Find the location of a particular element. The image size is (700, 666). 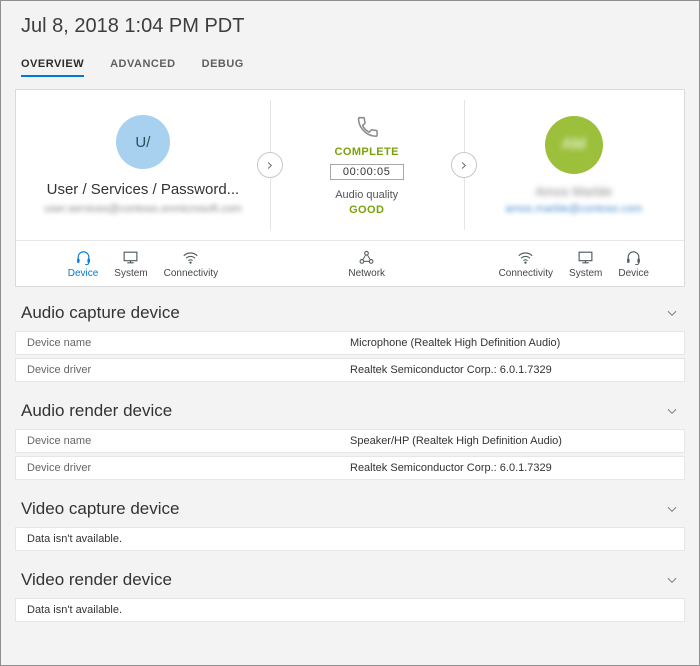

audio-quality-value: GOOD is located at coordinates (367, 210).